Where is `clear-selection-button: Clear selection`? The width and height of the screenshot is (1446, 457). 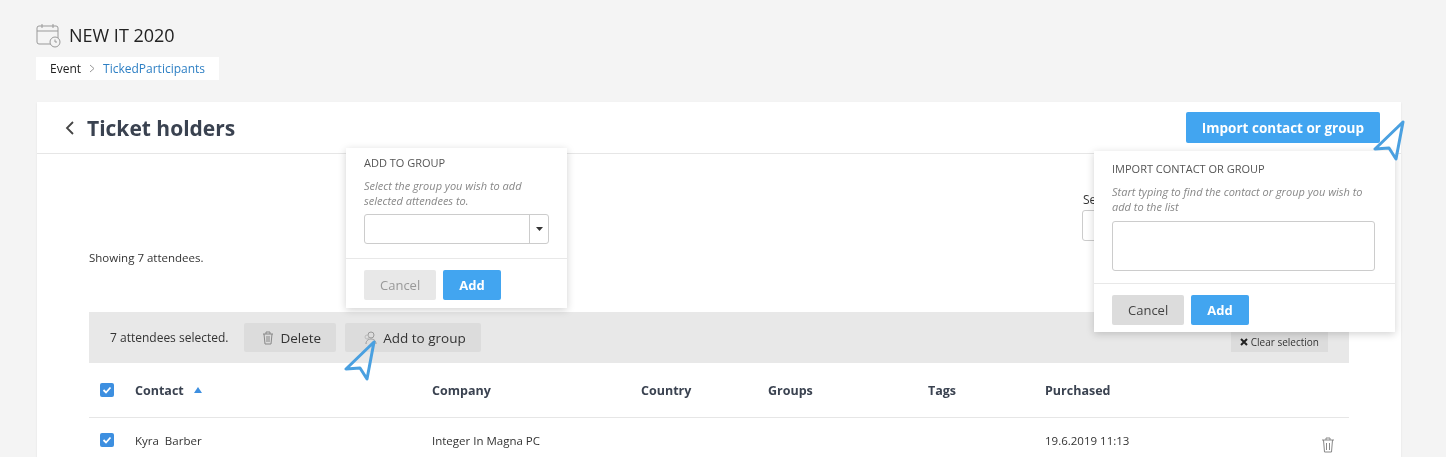 clear-selection-button: Clear selection is located at coordinates (1279, 341).